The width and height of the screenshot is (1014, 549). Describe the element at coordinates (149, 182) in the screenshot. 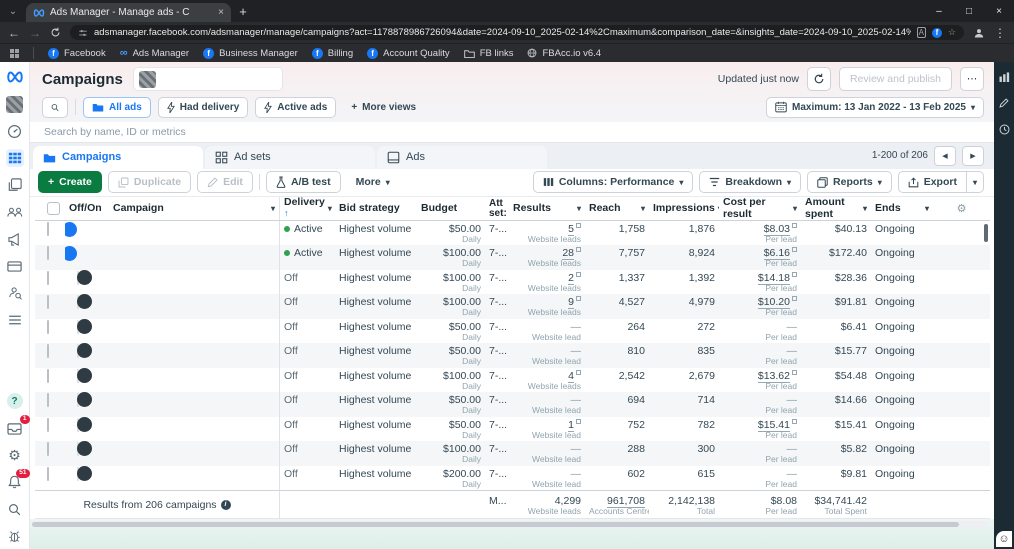

I see `duplicate-button: Duplicate` at that location.